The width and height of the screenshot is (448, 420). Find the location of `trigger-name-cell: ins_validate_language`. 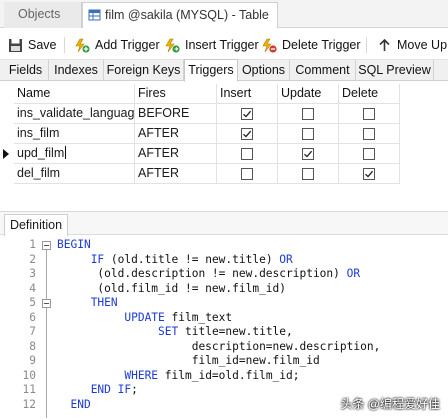

trigger-name-cell: ins_validate_language is located at coordinates (74, 114).